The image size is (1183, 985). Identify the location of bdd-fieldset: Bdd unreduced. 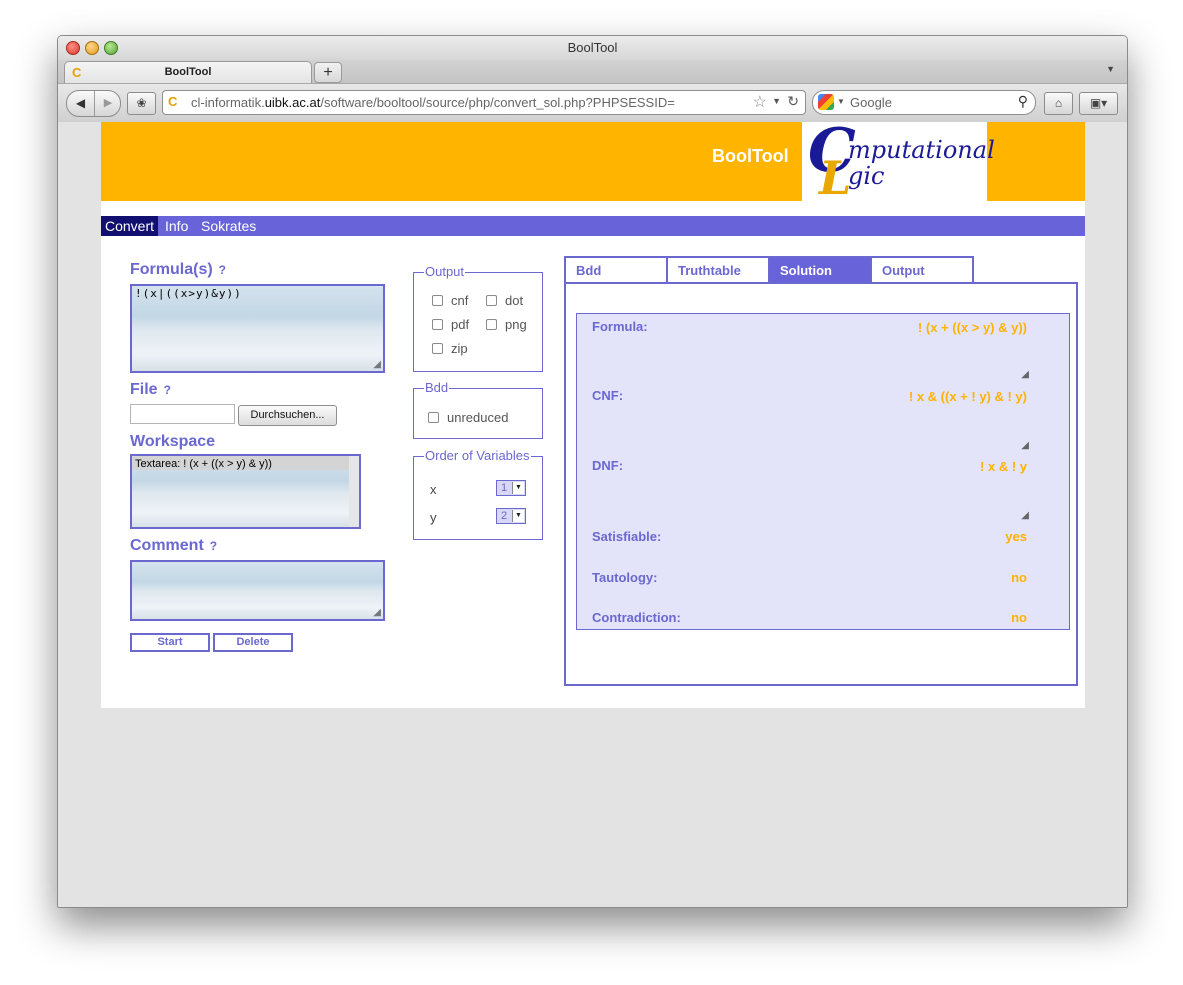
(478, 409).